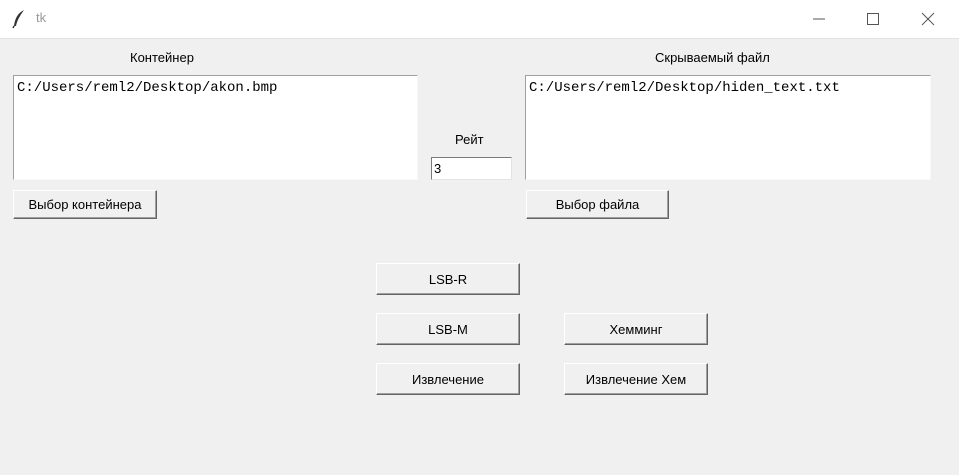  Describe the element at coordinates (597, 204) in the screenshot. I see `select-file-button: Выбор файла` at that location.